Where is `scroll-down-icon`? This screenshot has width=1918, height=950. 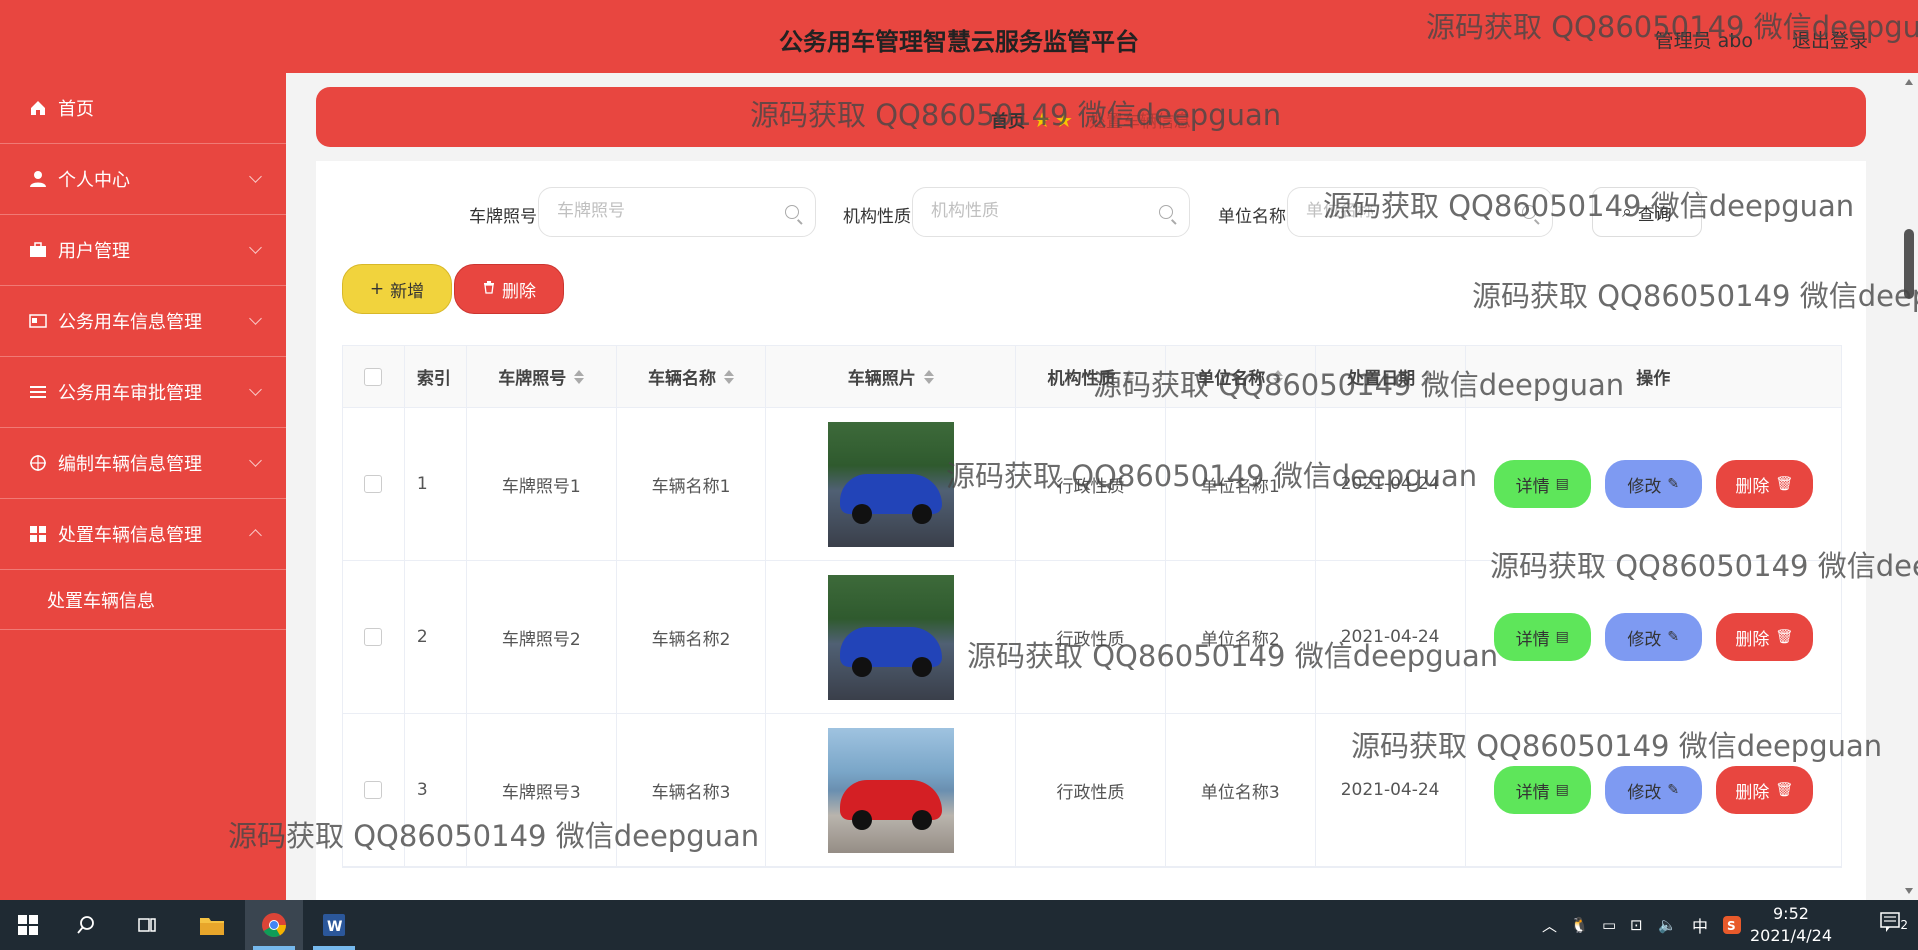 scroll-down-icon is located at coordinates (1909, 891).